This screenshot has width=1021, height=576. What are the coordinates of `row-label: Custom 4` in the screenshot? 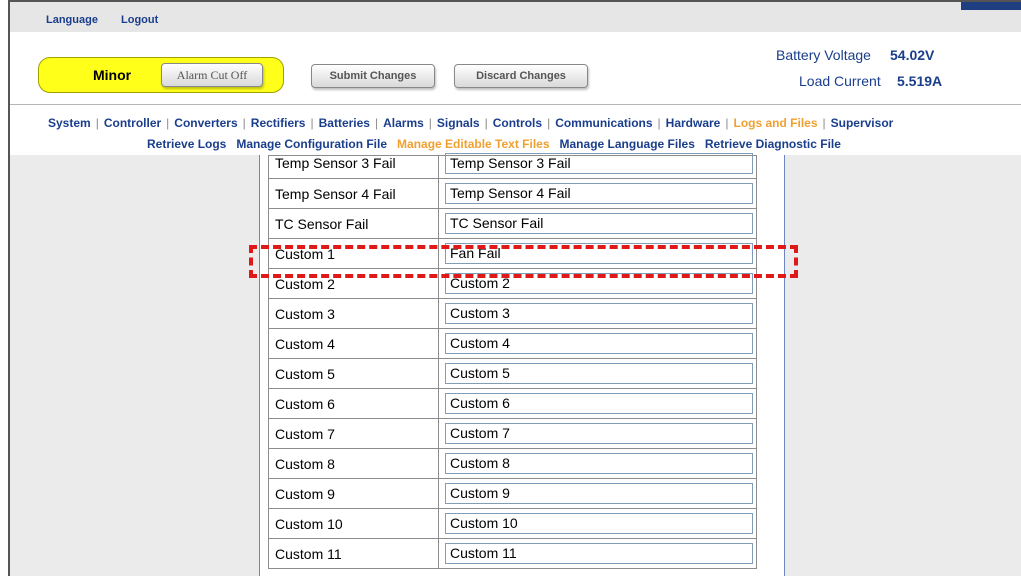 It's located at (305, 343).